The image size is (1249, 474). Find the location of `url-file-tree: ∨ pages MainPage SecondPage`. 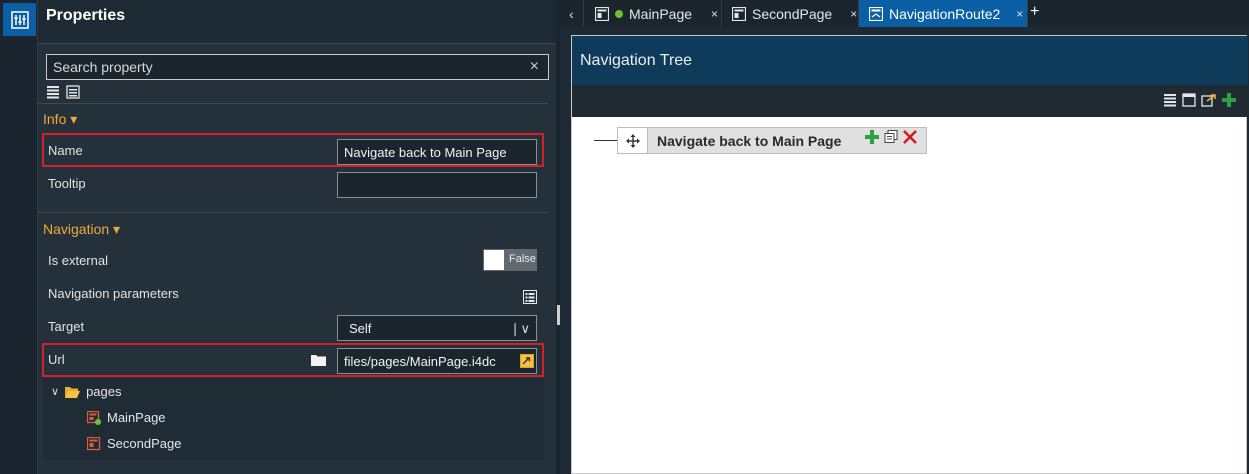

url-file-tree: ∨ pages MainPage SecondPage is located at coordinates (293, 419).